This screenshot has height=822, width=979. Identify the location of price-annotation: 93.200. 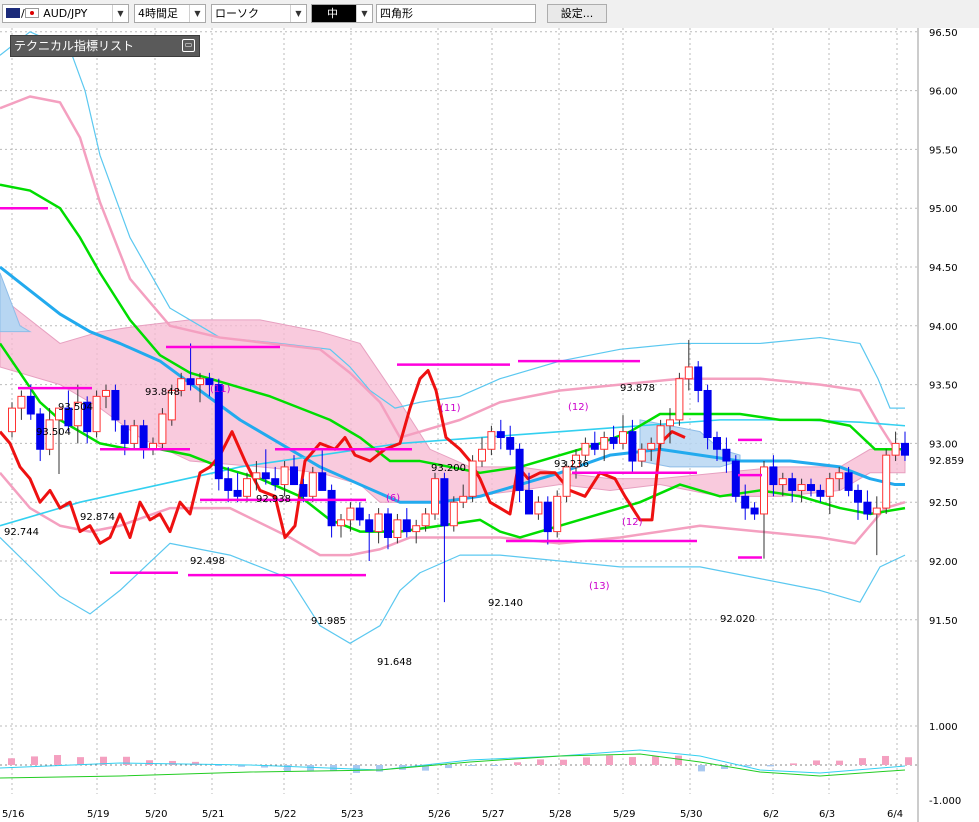
(448, 468).